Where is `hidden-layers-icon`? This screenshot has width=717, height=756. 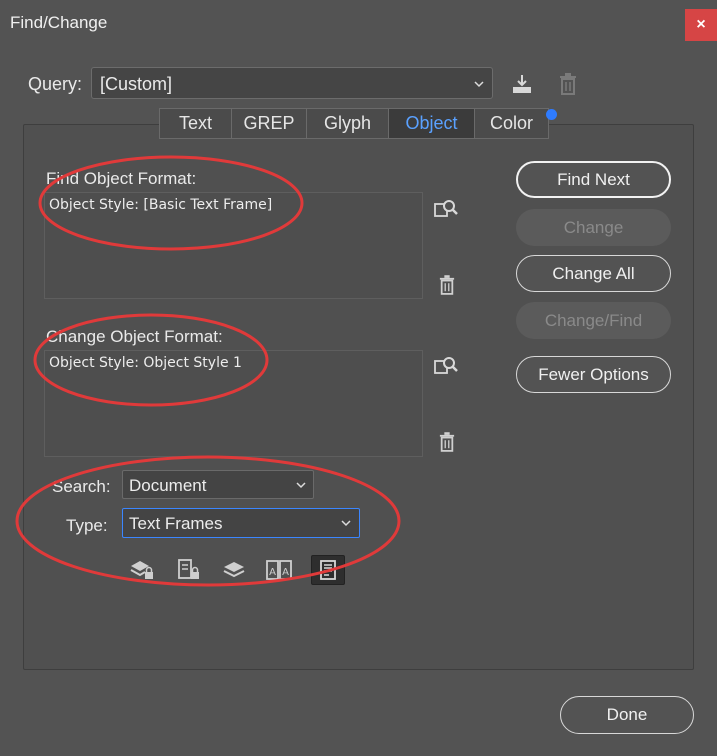
hidden-layers-icon is located at coordinates (234, 570).